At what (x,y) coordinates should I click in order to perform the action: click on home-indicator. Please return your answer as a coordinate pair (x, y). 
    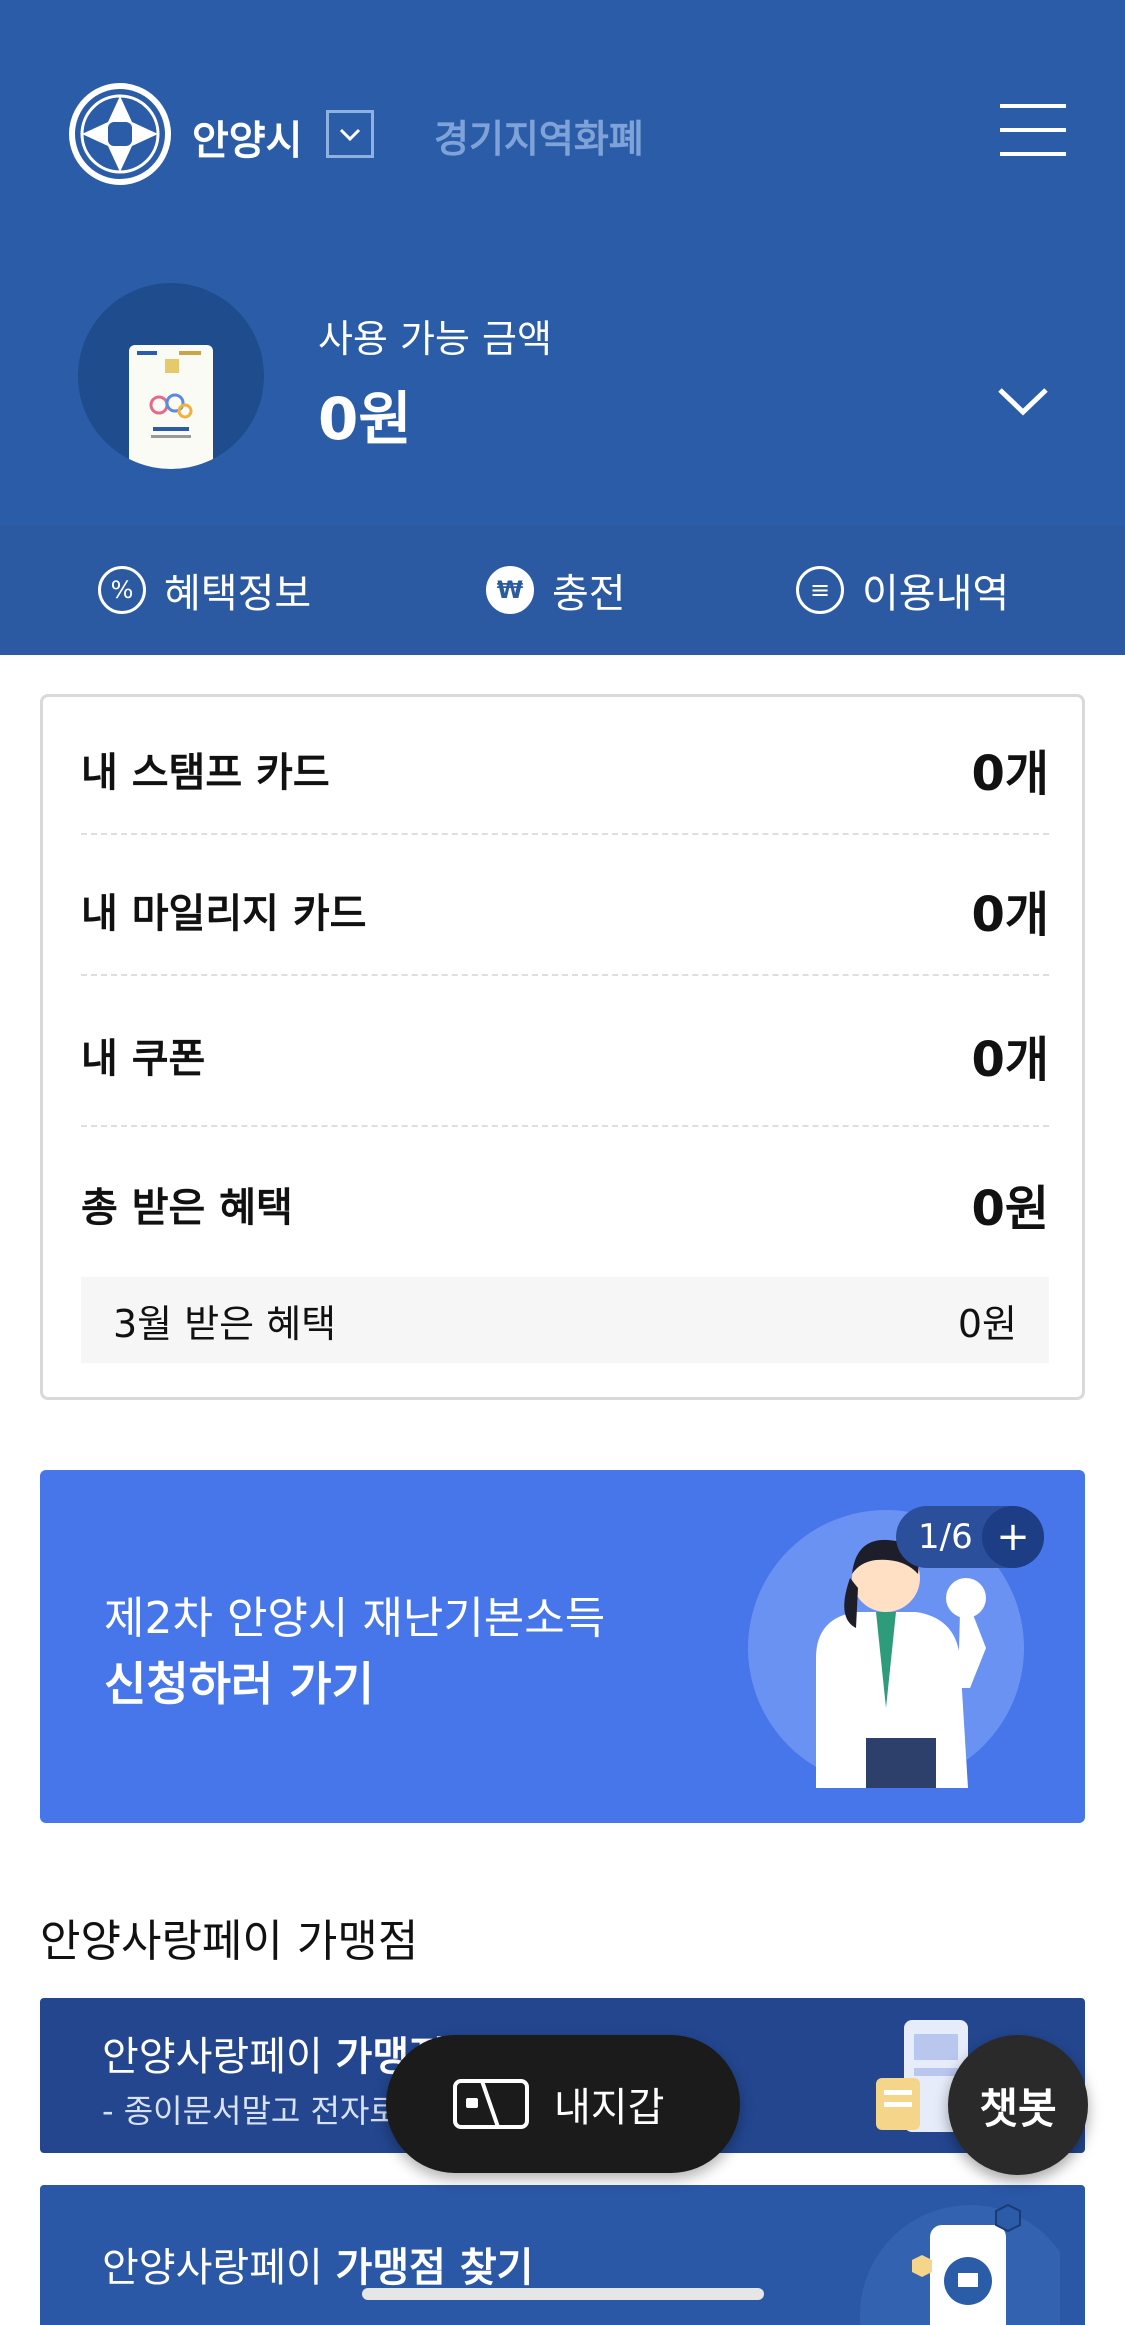
    Looking at the image, I should click on (563, 2294).